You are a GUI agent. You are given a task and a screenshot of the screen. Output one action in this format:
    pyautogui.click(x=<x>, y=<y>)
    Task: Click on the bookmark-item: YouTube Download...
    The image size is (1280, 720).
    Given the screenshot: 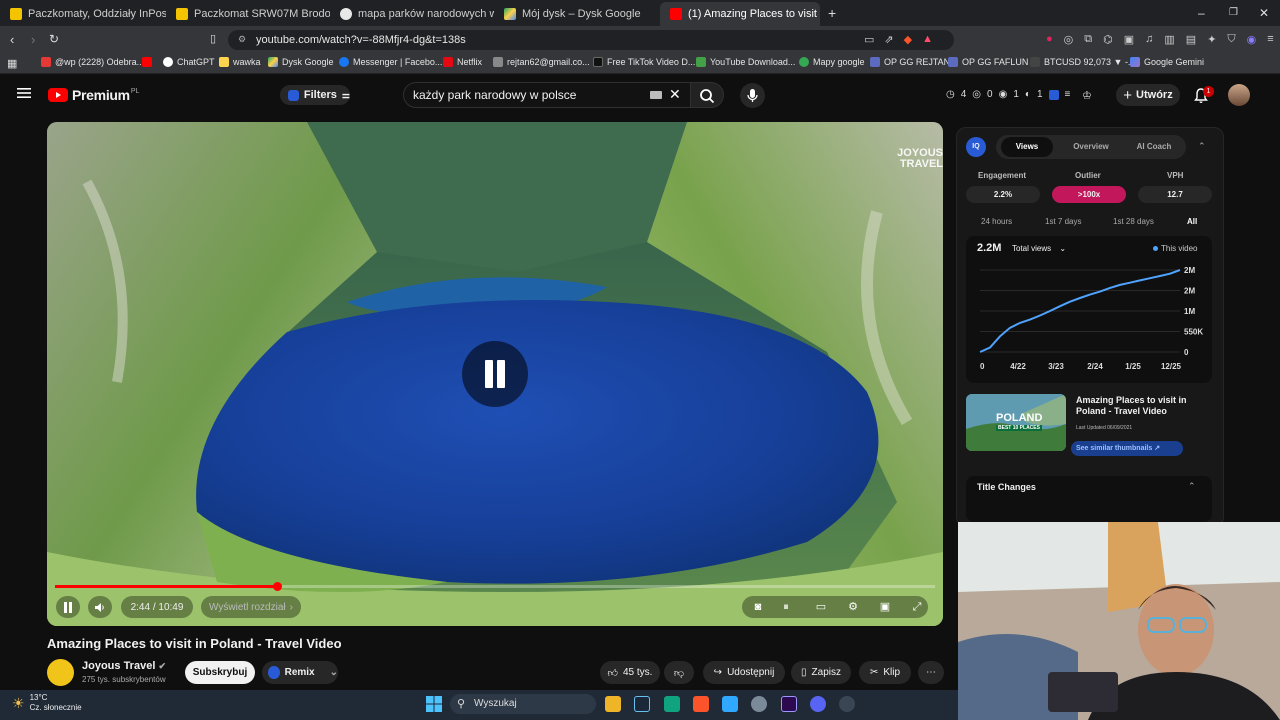 What is the action you would take?
    pyautogui.click(x=745, y=62)
    